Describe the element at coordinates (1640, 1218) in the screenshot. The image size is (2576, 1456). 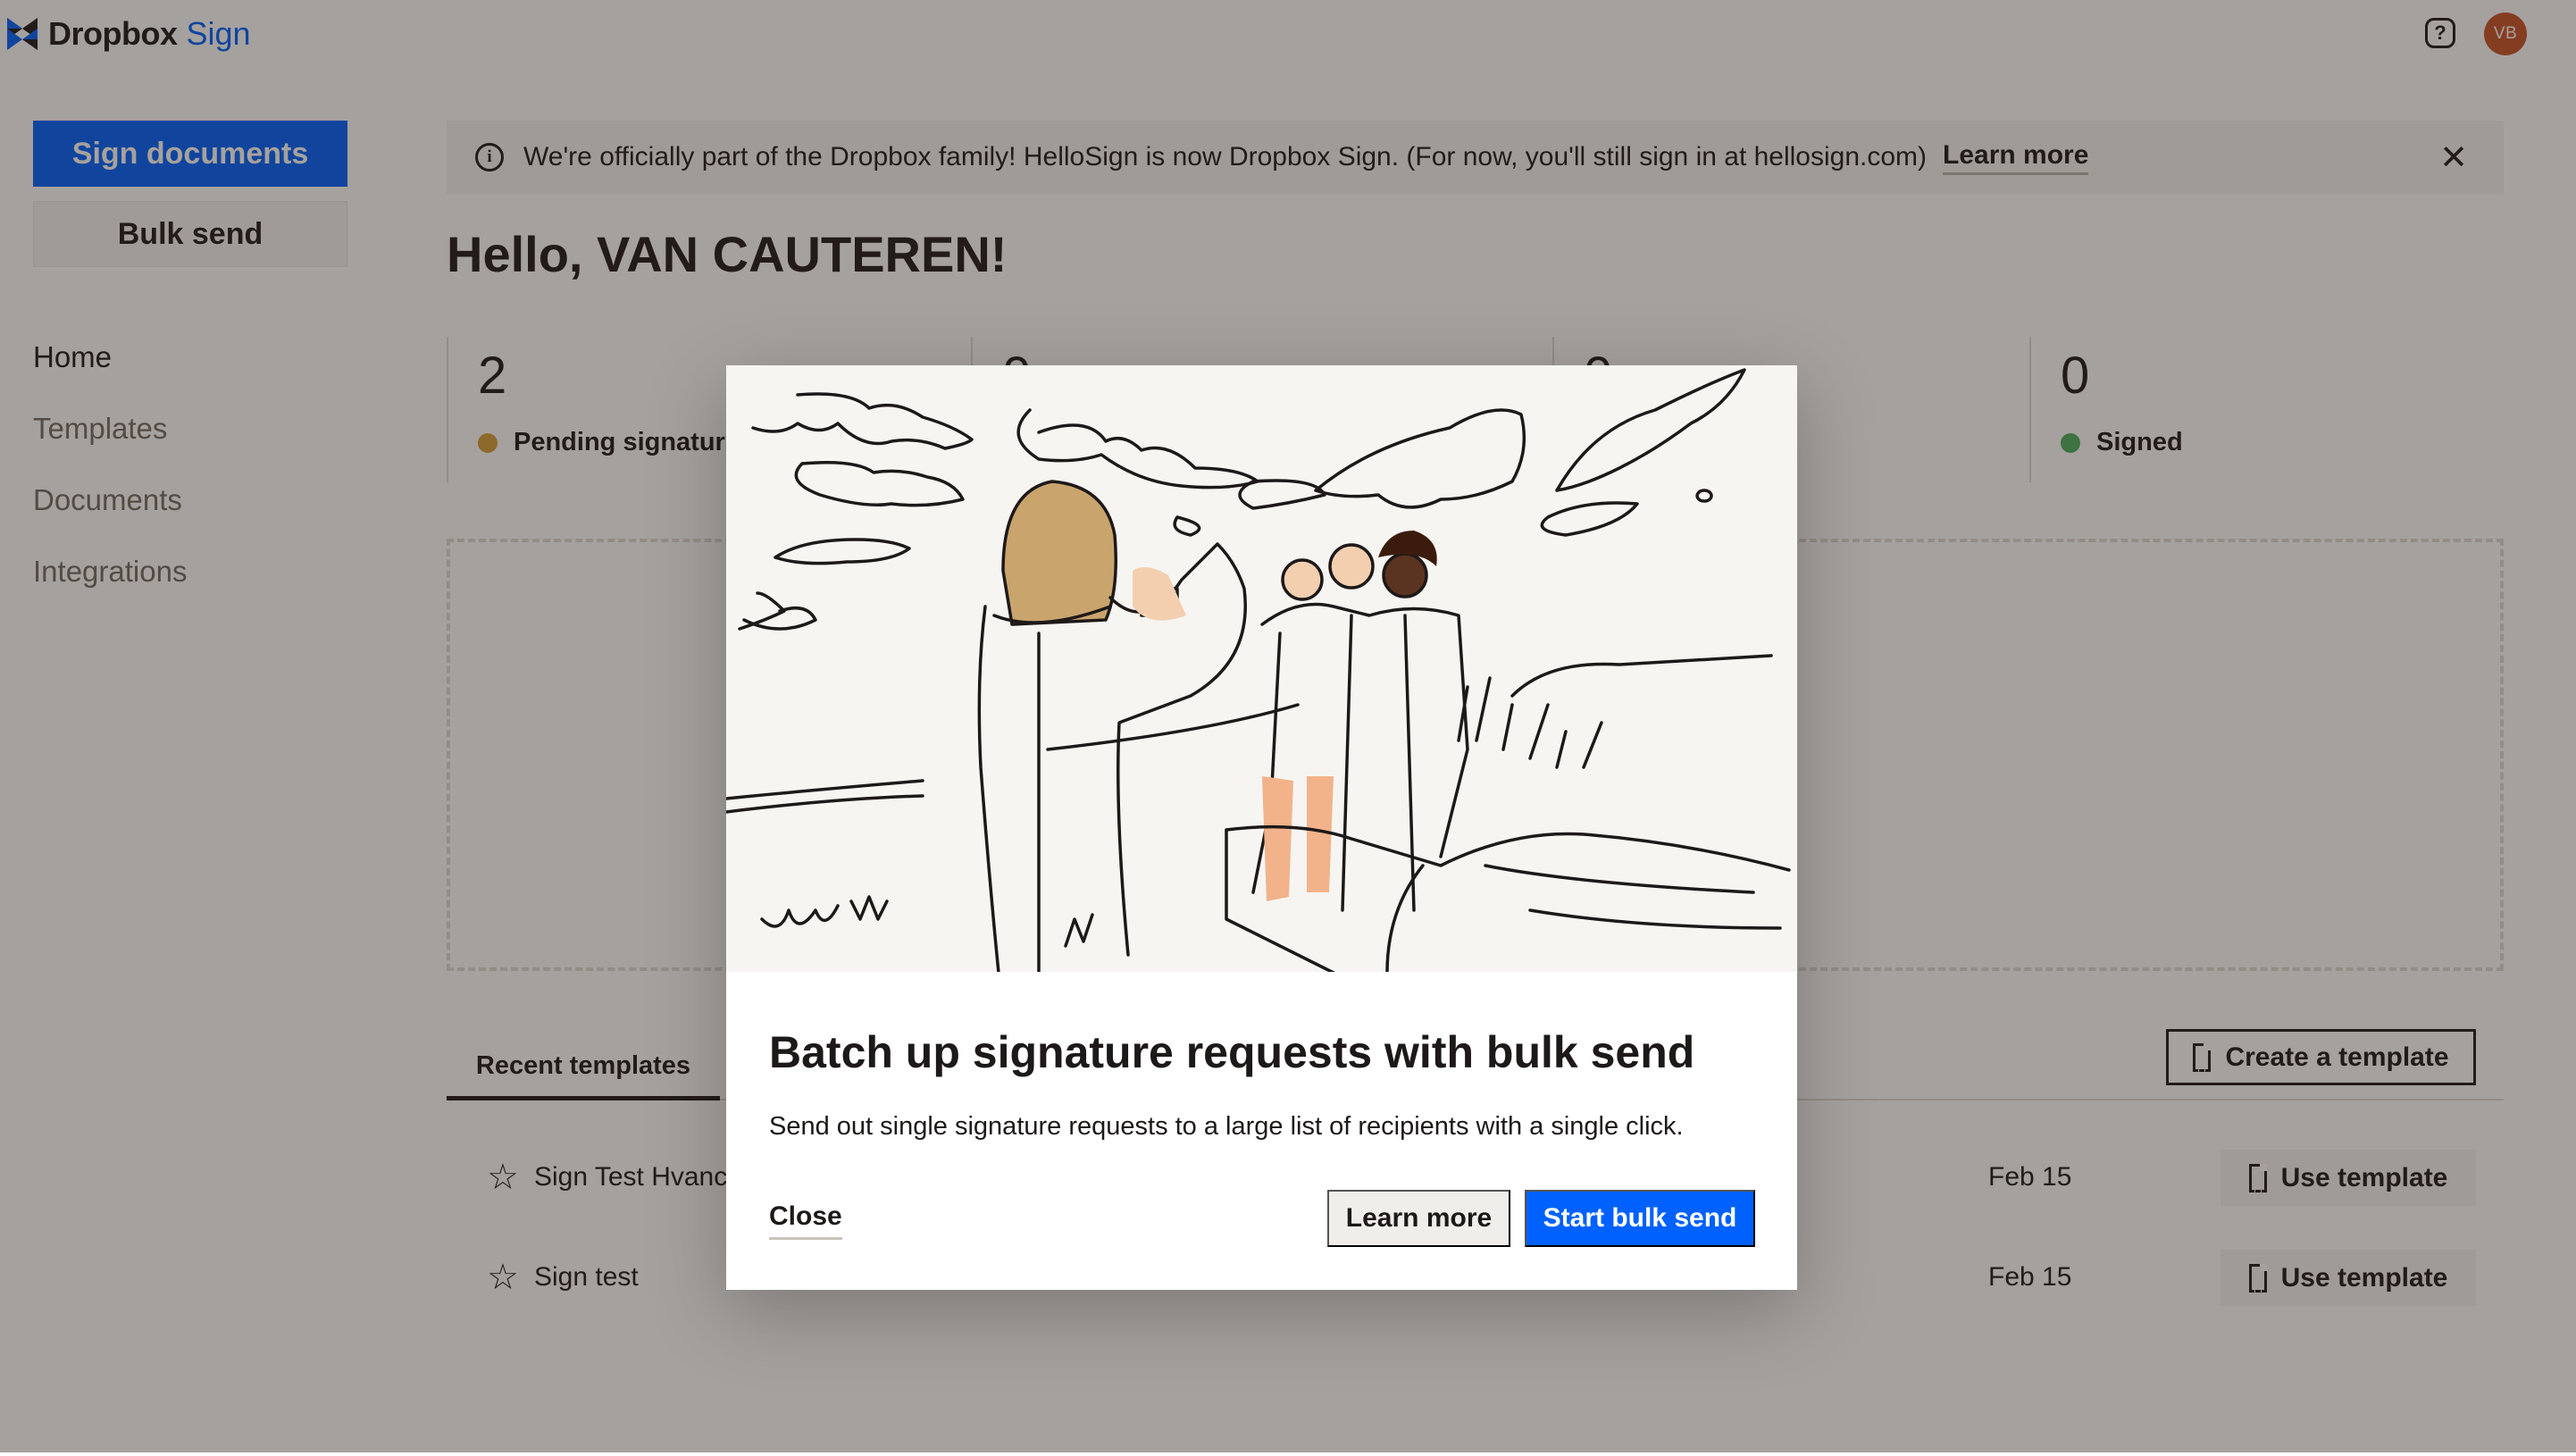
I see `start-bulk-send-button: Start bulk send` at that location.